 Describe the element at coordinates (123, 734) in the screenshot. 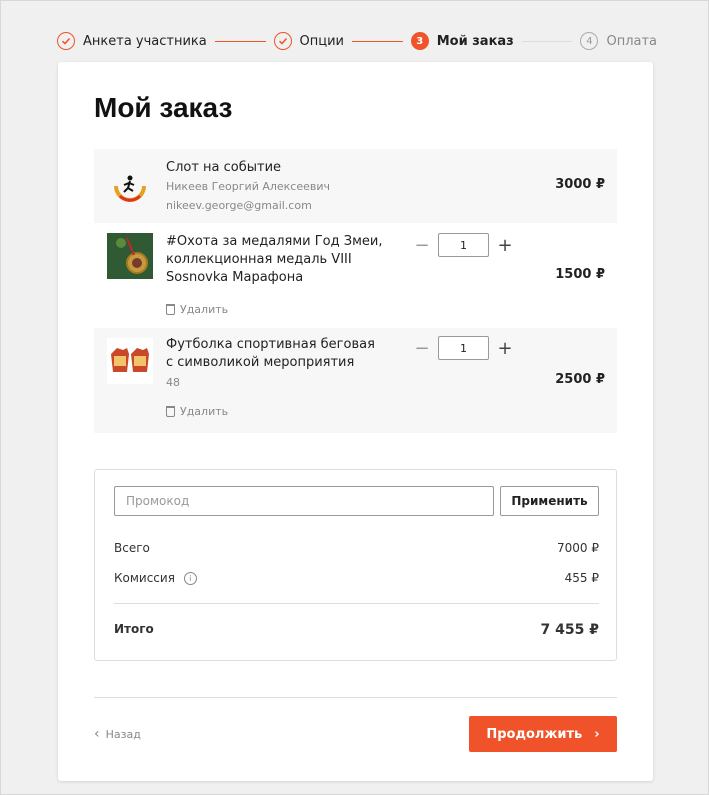

I see `back-label: Назад` at that location.